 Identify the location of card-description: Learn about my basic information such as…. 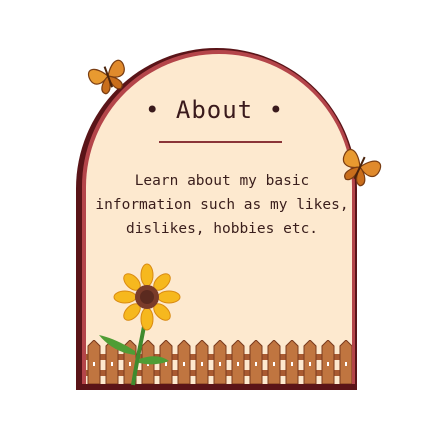
(222, 205).